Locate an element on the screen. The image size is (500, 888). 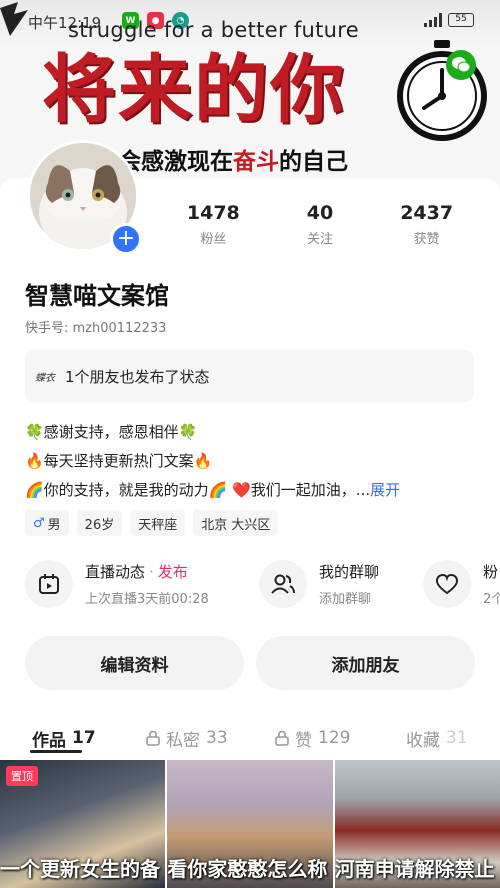
stat-following: 40 关注 is located at coordinates (320, 224).